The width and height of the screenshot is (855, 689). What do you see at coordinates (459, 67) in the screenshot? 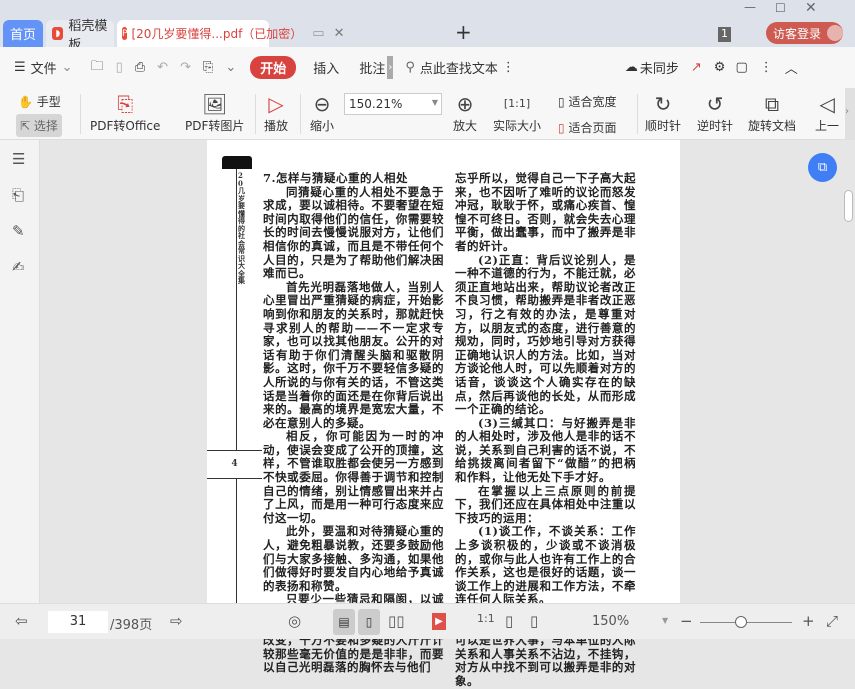
I see `search-box: 点此查找文本` at bounding box center [459, 67].